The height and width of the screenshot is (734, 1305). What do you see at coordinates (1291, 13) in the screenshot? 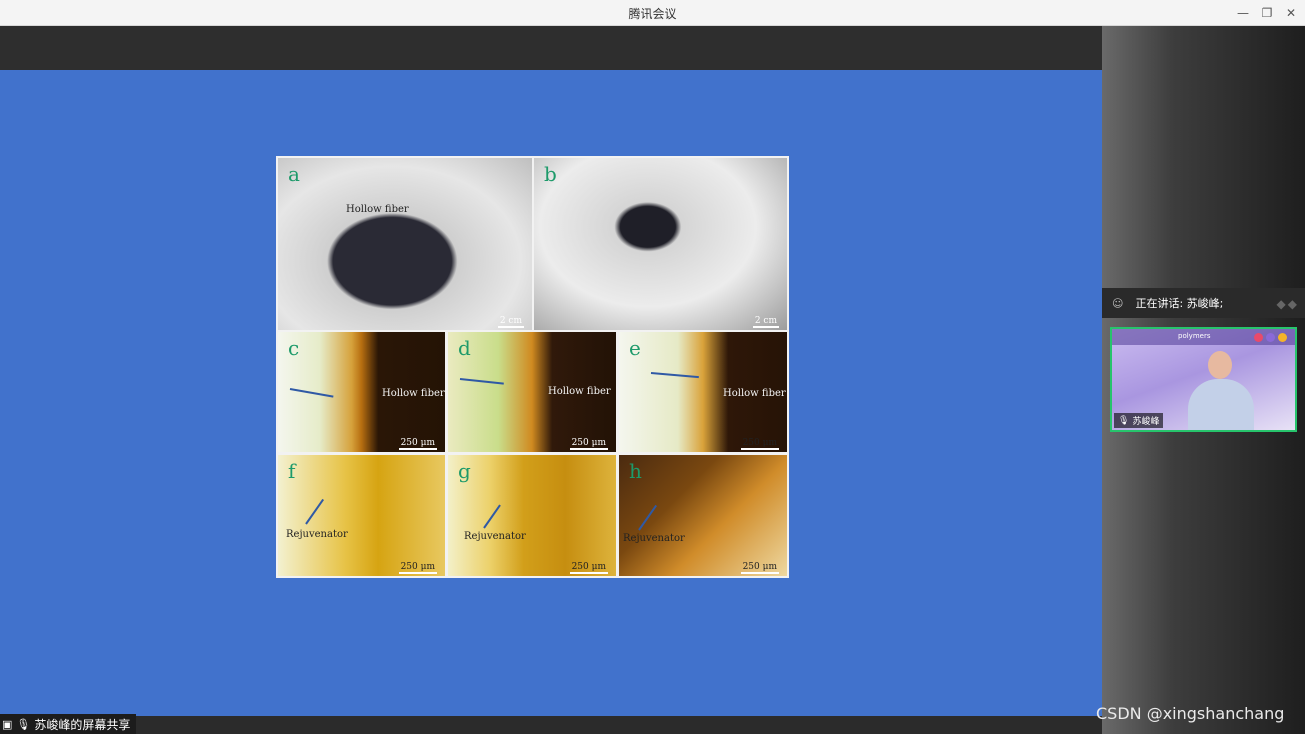
I see `close-icon: ✕` at bounding box center [1291, 13].